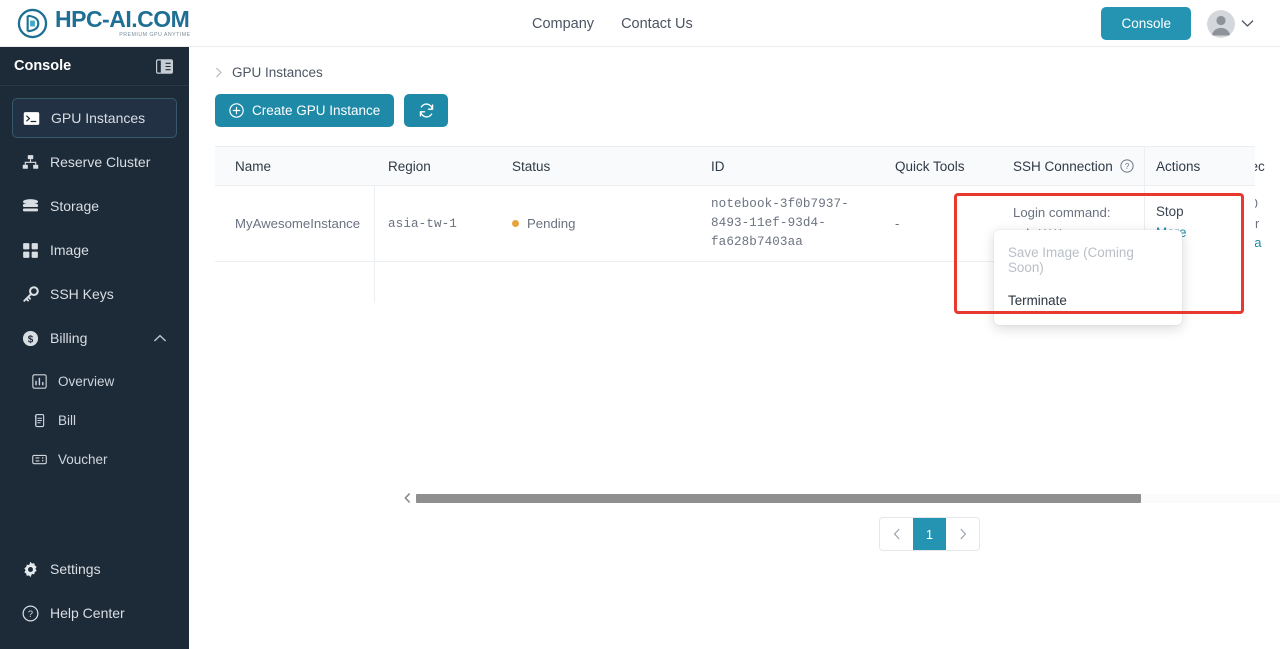  What do you see at coordinates (32, 23) in the screenshot?
I see `hpc-logo-icon` at bounding box center [32, 23].